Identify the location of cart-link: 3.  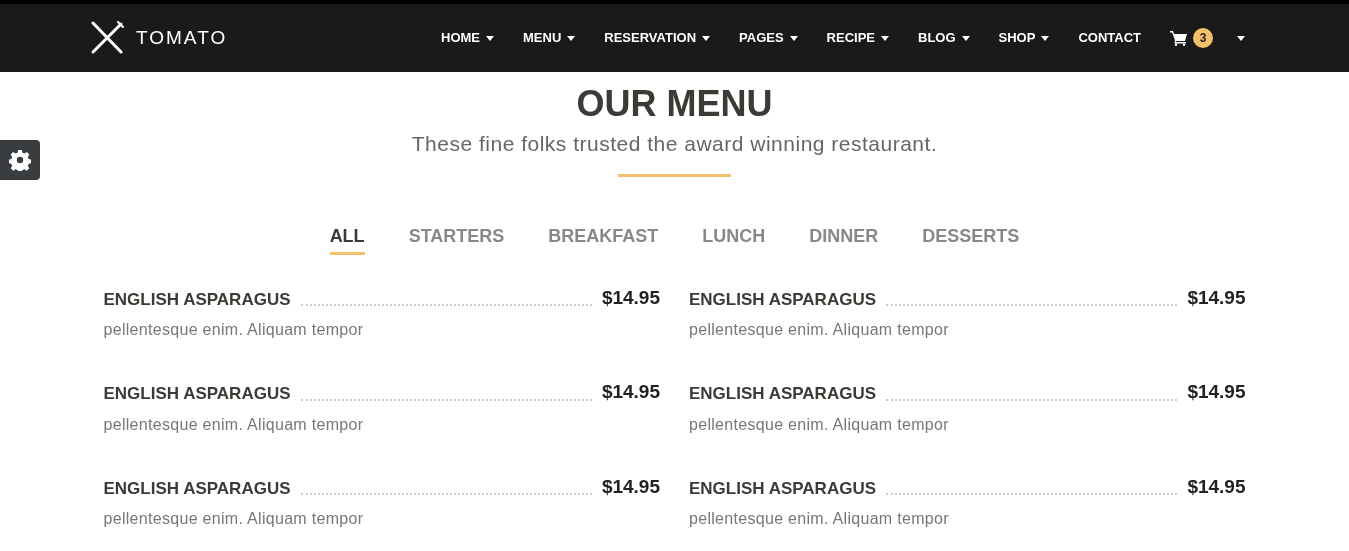
(1207, 38).